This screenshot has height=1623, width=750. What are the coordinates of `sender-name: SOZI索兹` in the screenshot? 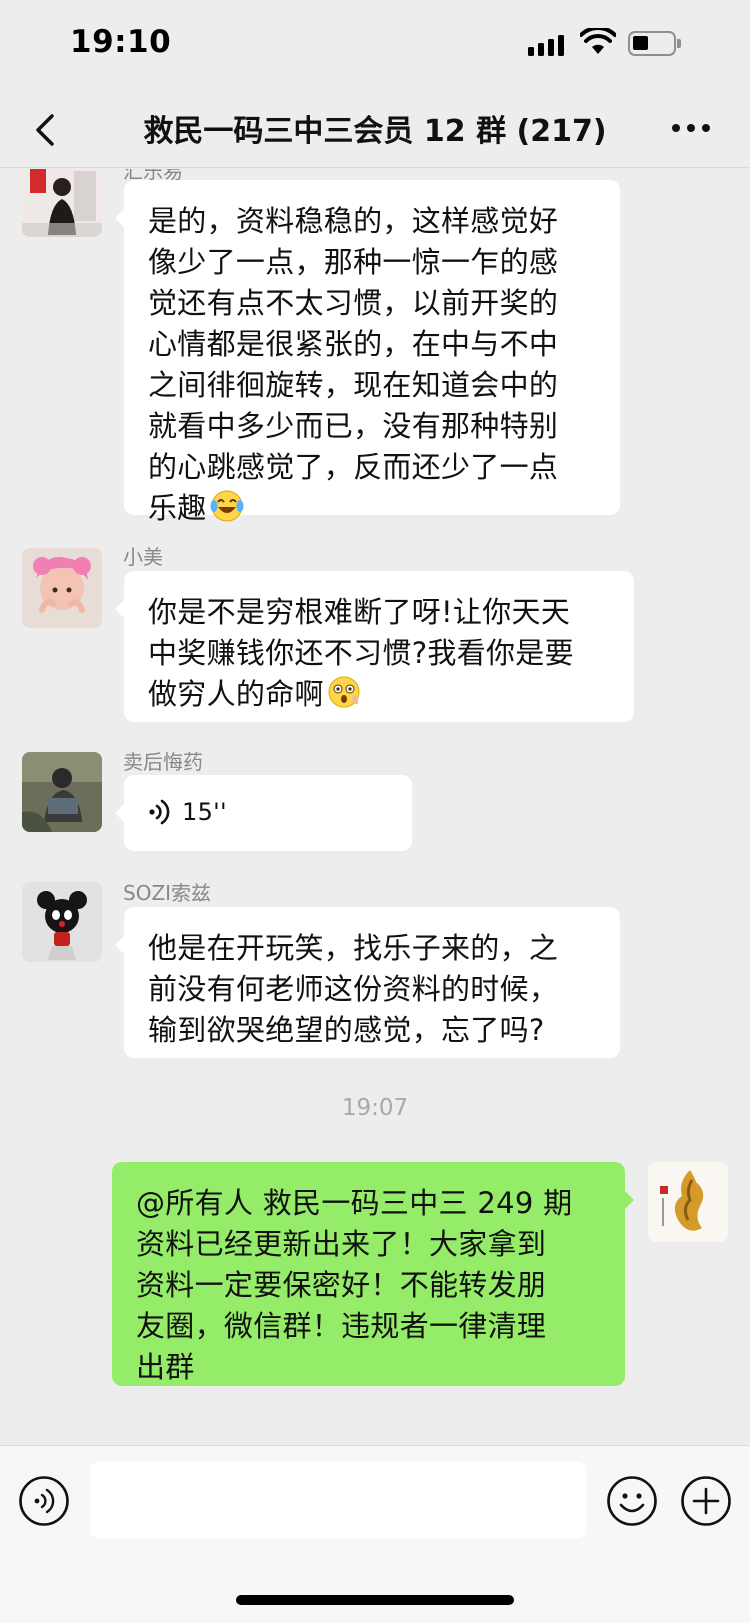 It's located at (167, 893).